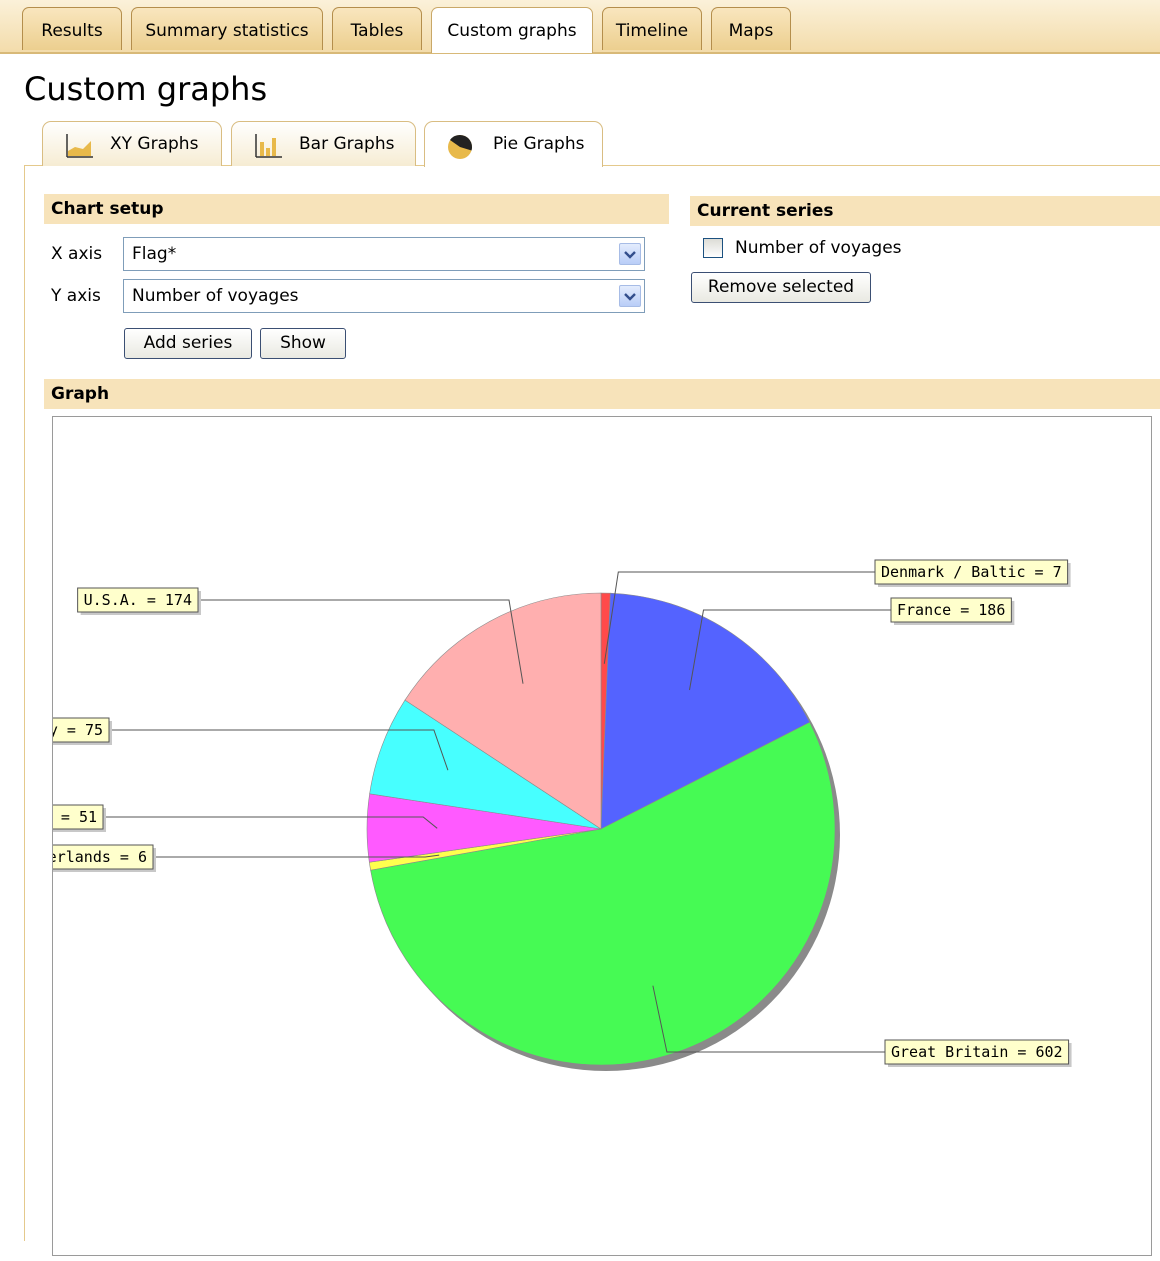 The width and height of the screenshot is (1160, 1261). I want to click on tab-timeline-label: Timeline, so click(652, 31).